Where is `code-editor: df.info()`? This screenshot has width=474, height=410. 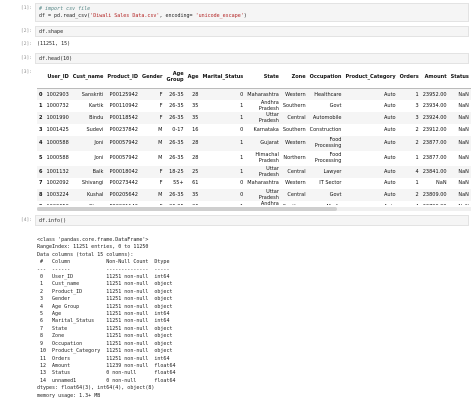
code-editor: df.info() is located at coordinates (252, 220).